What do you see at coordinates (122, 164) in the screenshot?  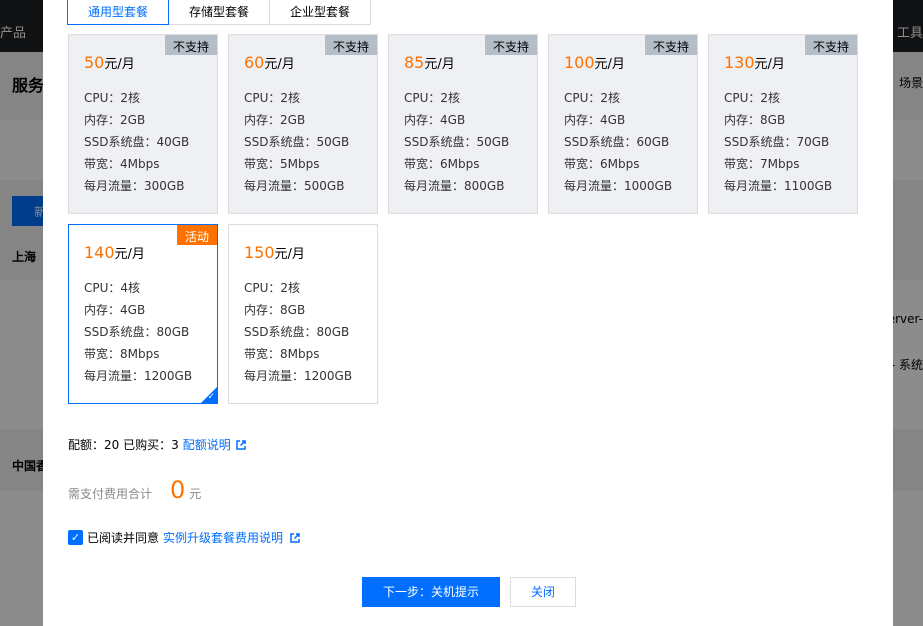 I see `spec-bandwidth: 带宽：4Mbps` at bounding box center [122, 164].